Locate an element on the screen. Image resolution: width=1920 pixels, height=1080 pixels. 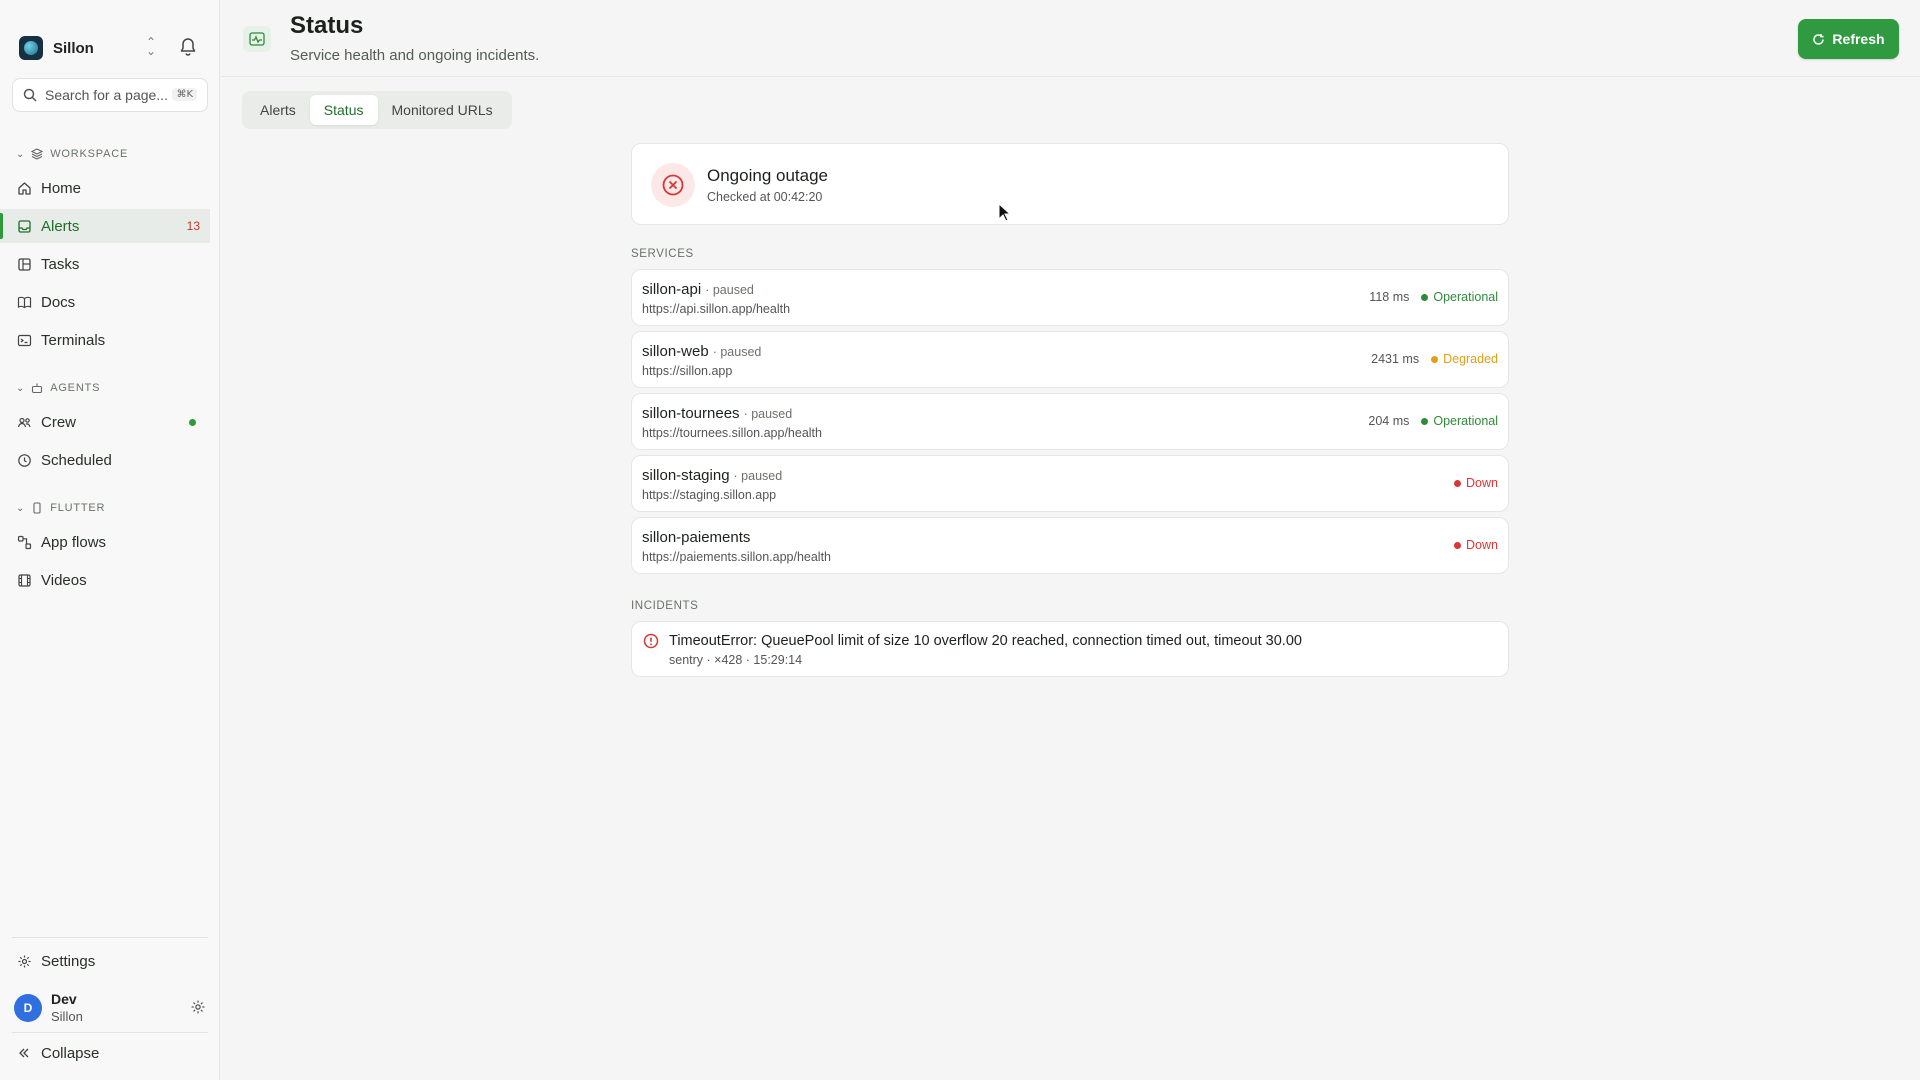
outage-checked-time: Checked at 00:42:20 is located at coordinates (765, 197).